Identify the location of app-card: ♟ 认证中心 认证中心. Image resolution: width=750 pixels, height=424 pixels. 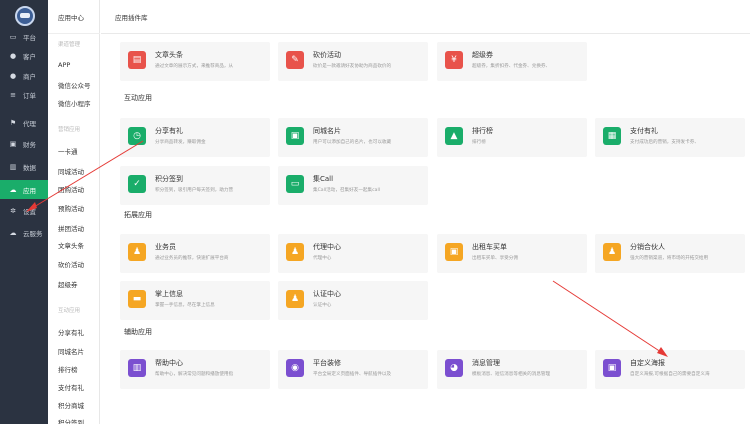
(353, 300).